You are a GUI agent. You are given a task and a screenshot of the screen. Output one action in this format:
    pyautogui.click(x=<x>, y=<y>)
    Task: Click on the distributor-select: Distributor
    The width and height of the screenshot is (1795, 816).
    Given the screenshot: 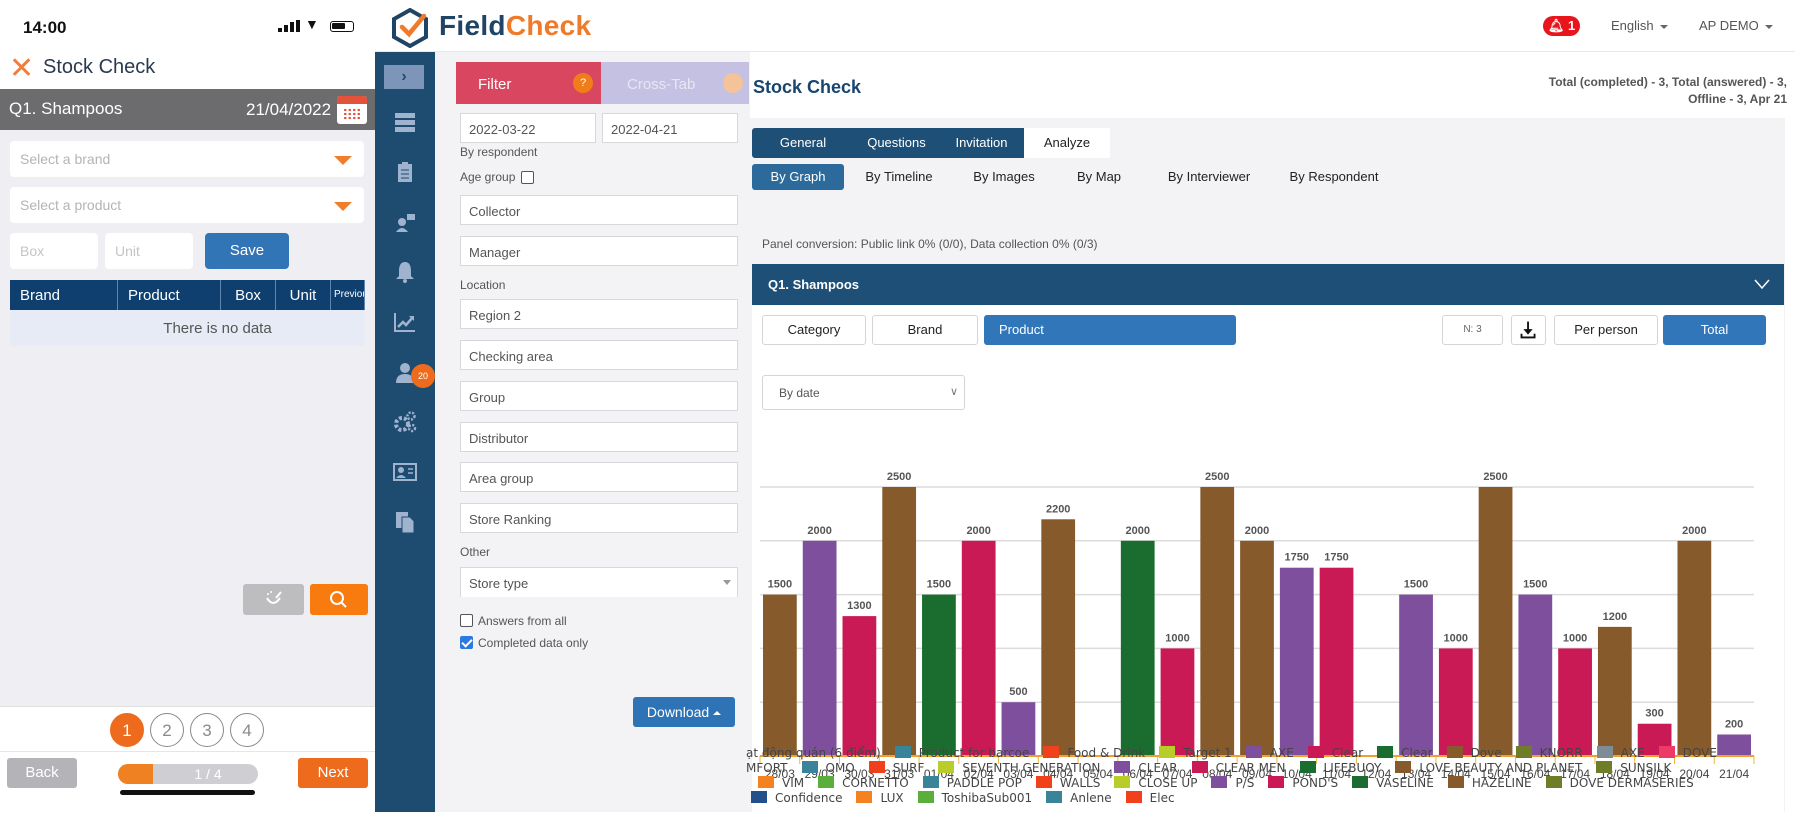 What is the action you would take?
    pyautogui.click(x=599, y=437)
    